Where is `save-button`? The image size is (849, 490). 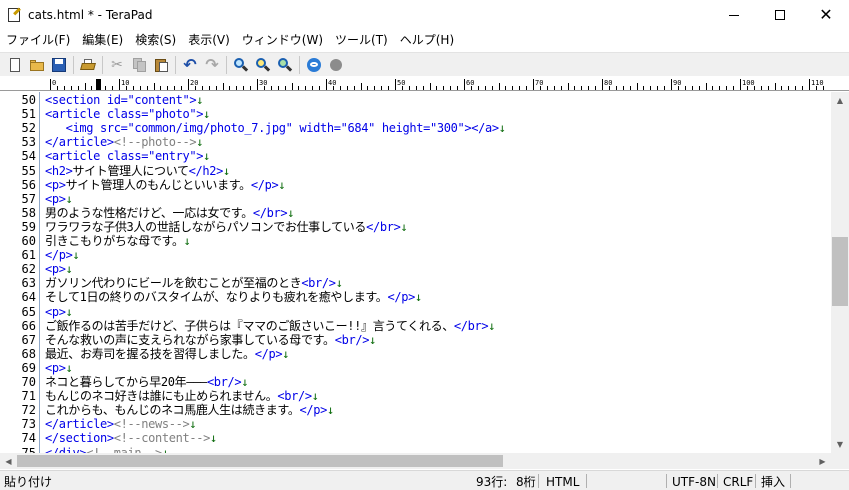 save-button is located at coordinates (59, 65).